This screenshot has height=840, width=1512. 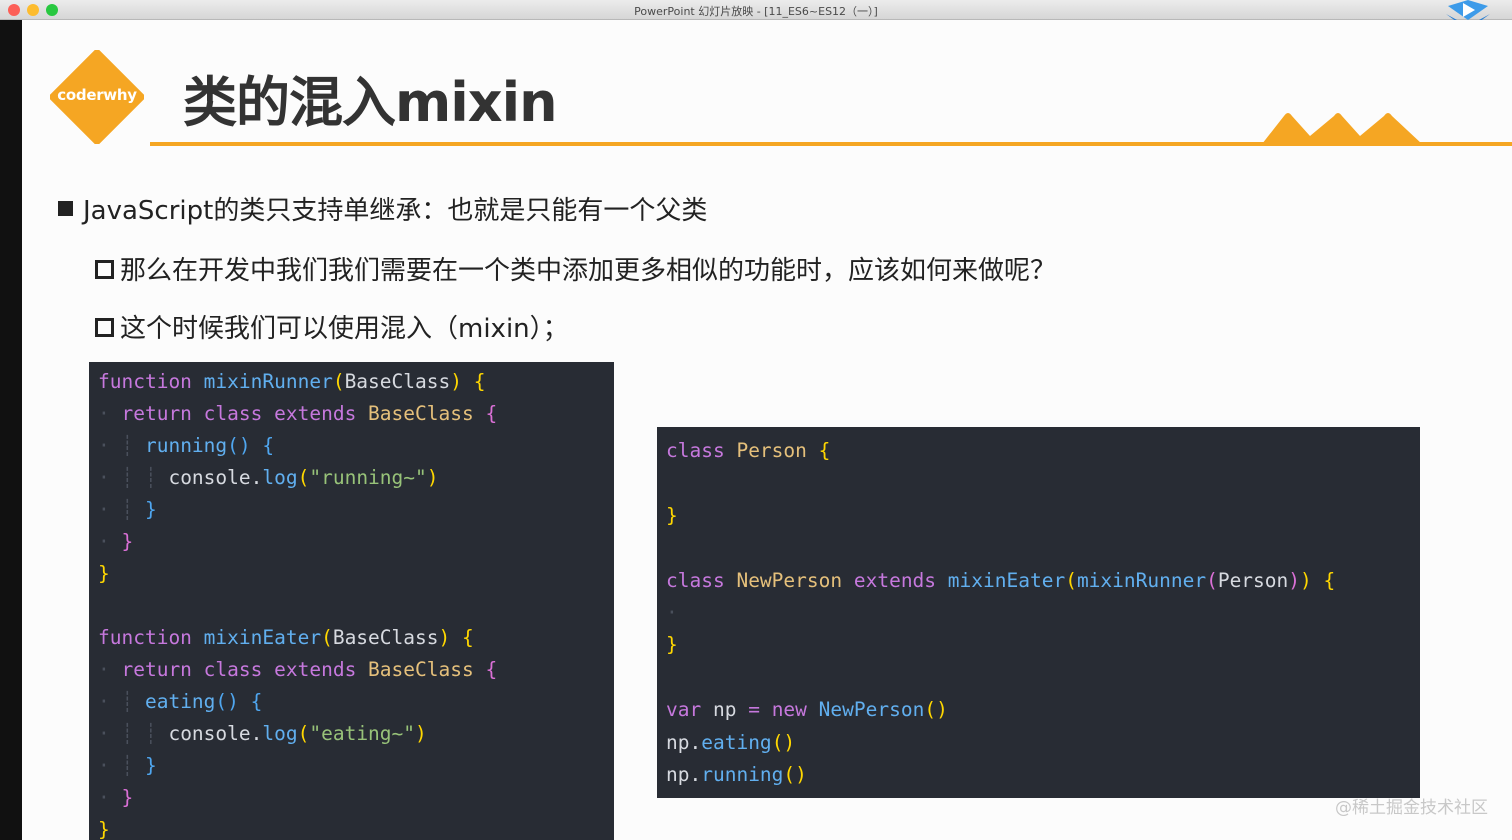 What do you see at coordinates (215, 733) in the screenshot?
I see `code-token: console.` at bounding box center [215, 733].